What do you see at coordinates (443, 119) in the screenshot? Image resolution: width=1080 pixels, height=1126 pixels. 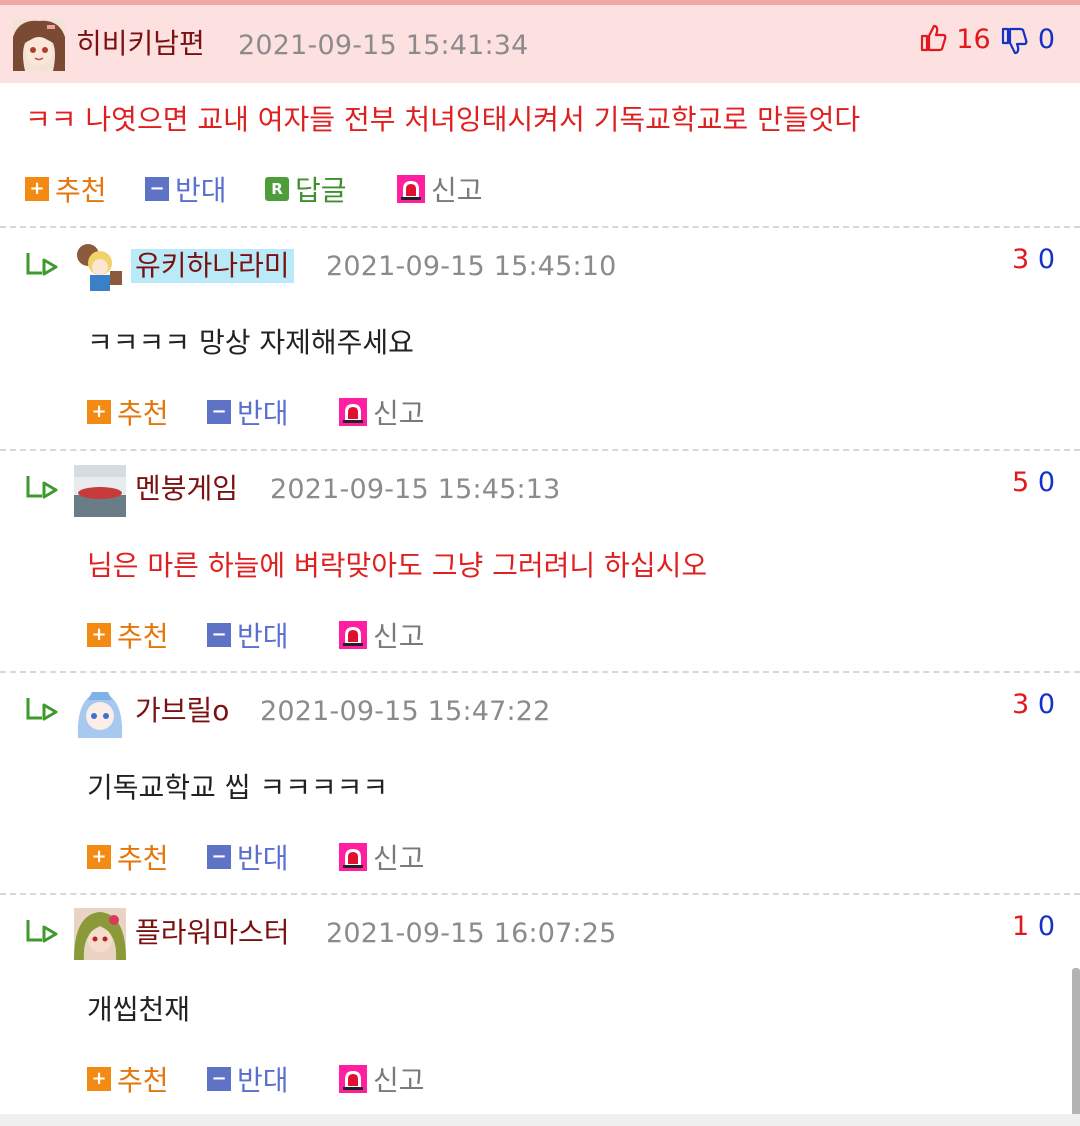 I see `comment-text: ㅋㅋ 나엿으면 교내 여자들 전부 처녀잉태시켜서 기독교학교로 만들엇다` at bounding box center [443, 119].